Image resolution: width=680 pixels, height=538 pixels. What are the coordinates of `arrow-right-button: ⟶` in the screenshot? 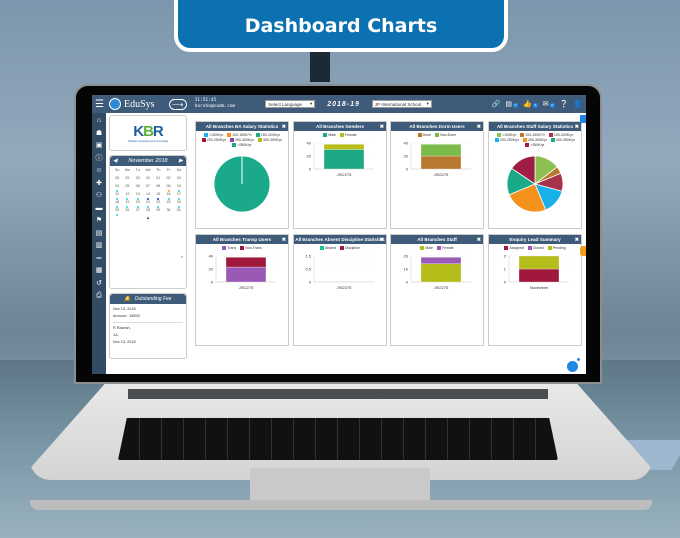 It's located at (177, 104).